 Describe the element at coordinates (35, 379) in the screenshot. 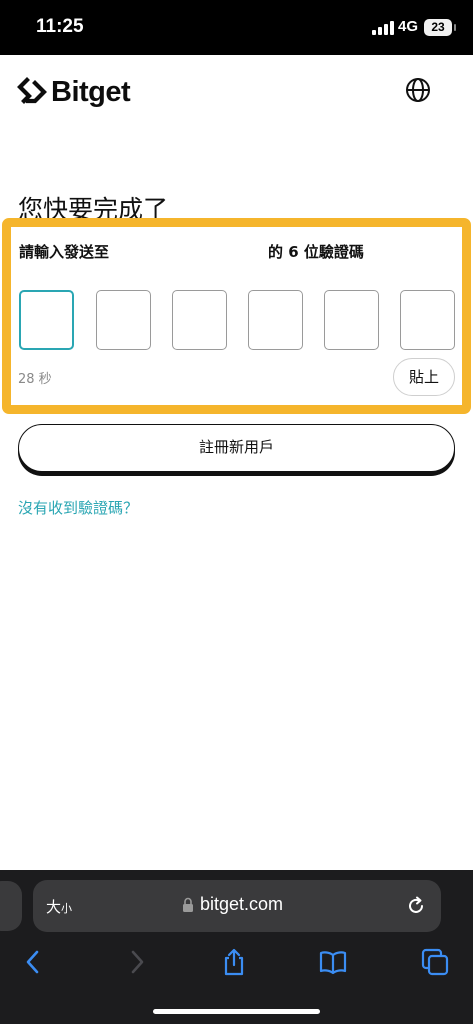

I see `countdown-timer: 28 秒` at that location.